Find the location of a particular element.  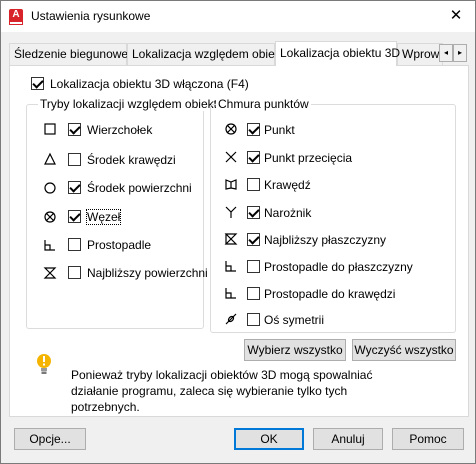

cross-icon is located at coordinates (231, 157).